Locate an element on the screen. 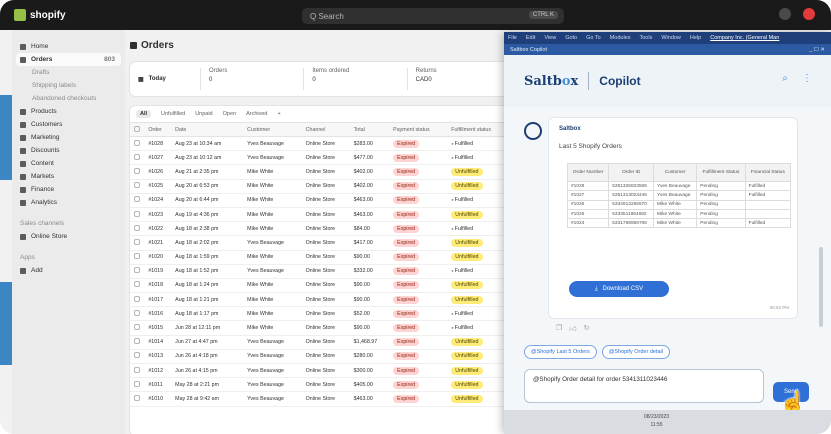 The width and height of the screenshot is (831, 434). sidebar-item-abandoned-checkouts: Abandoned checkouts is located at coordinates (68, 98).